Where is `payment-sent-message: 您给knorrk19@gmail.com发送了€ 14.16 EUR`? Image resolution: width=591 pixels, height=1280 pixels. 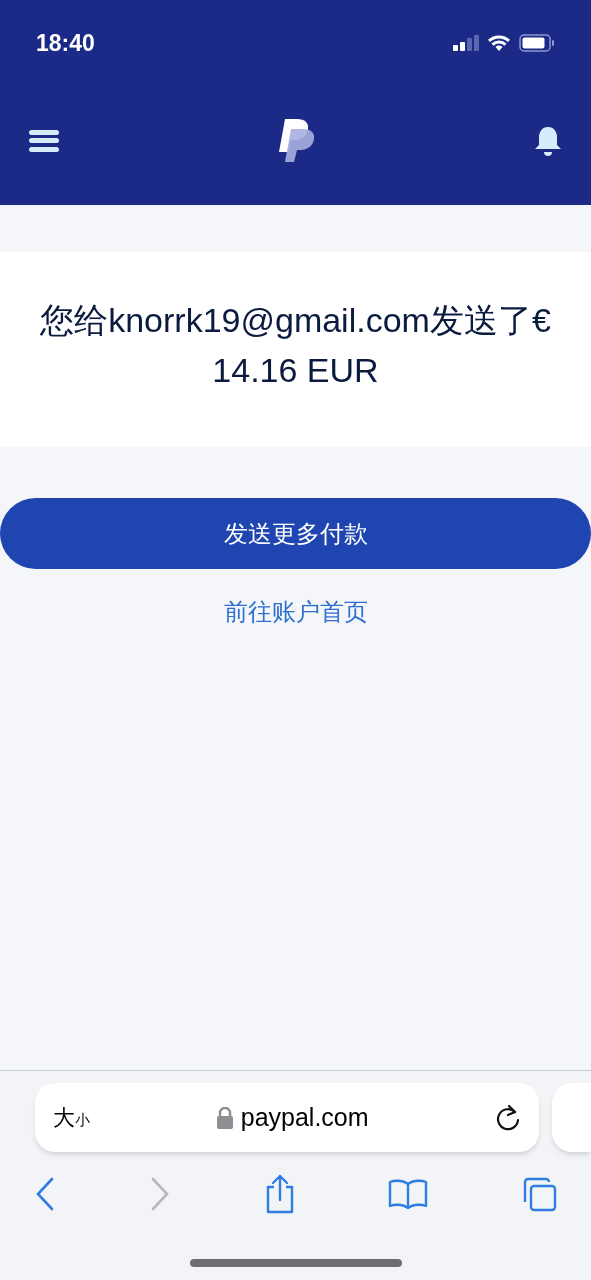 payment-sent-message: 您给knorrk19@gmail.com发送了€ 14.16 EUR is located at coordinates (295, 345).